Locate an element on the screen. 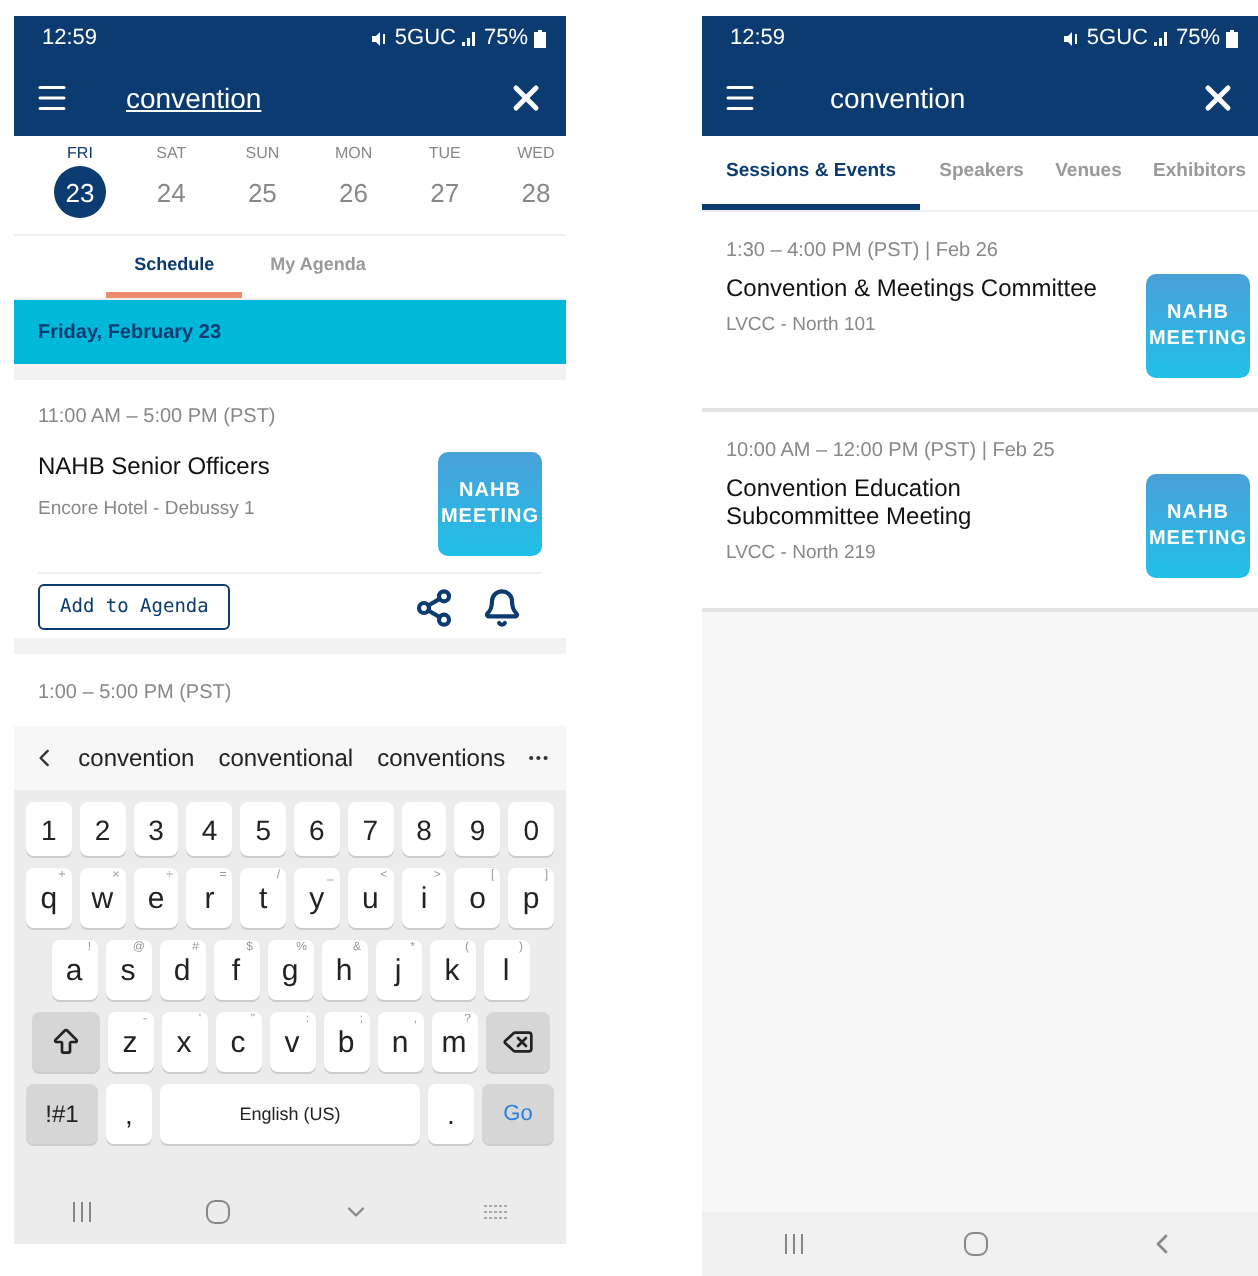 This screenshot has height=1276, width=1258. shift-arrow-icon is located at coordinates (65, 1042).